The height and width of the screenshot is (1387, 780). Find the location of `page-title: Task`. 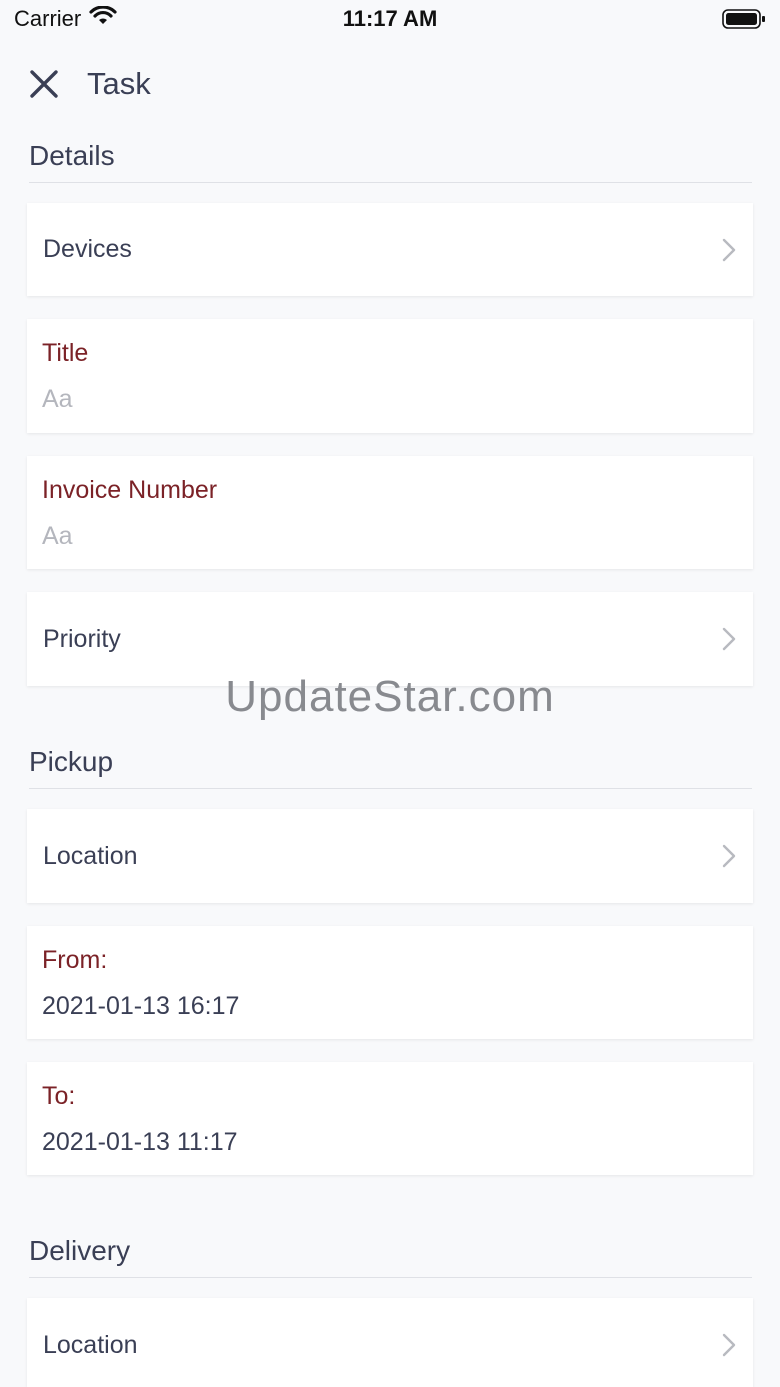

page-title: Task is located at coordinates (119, 83).